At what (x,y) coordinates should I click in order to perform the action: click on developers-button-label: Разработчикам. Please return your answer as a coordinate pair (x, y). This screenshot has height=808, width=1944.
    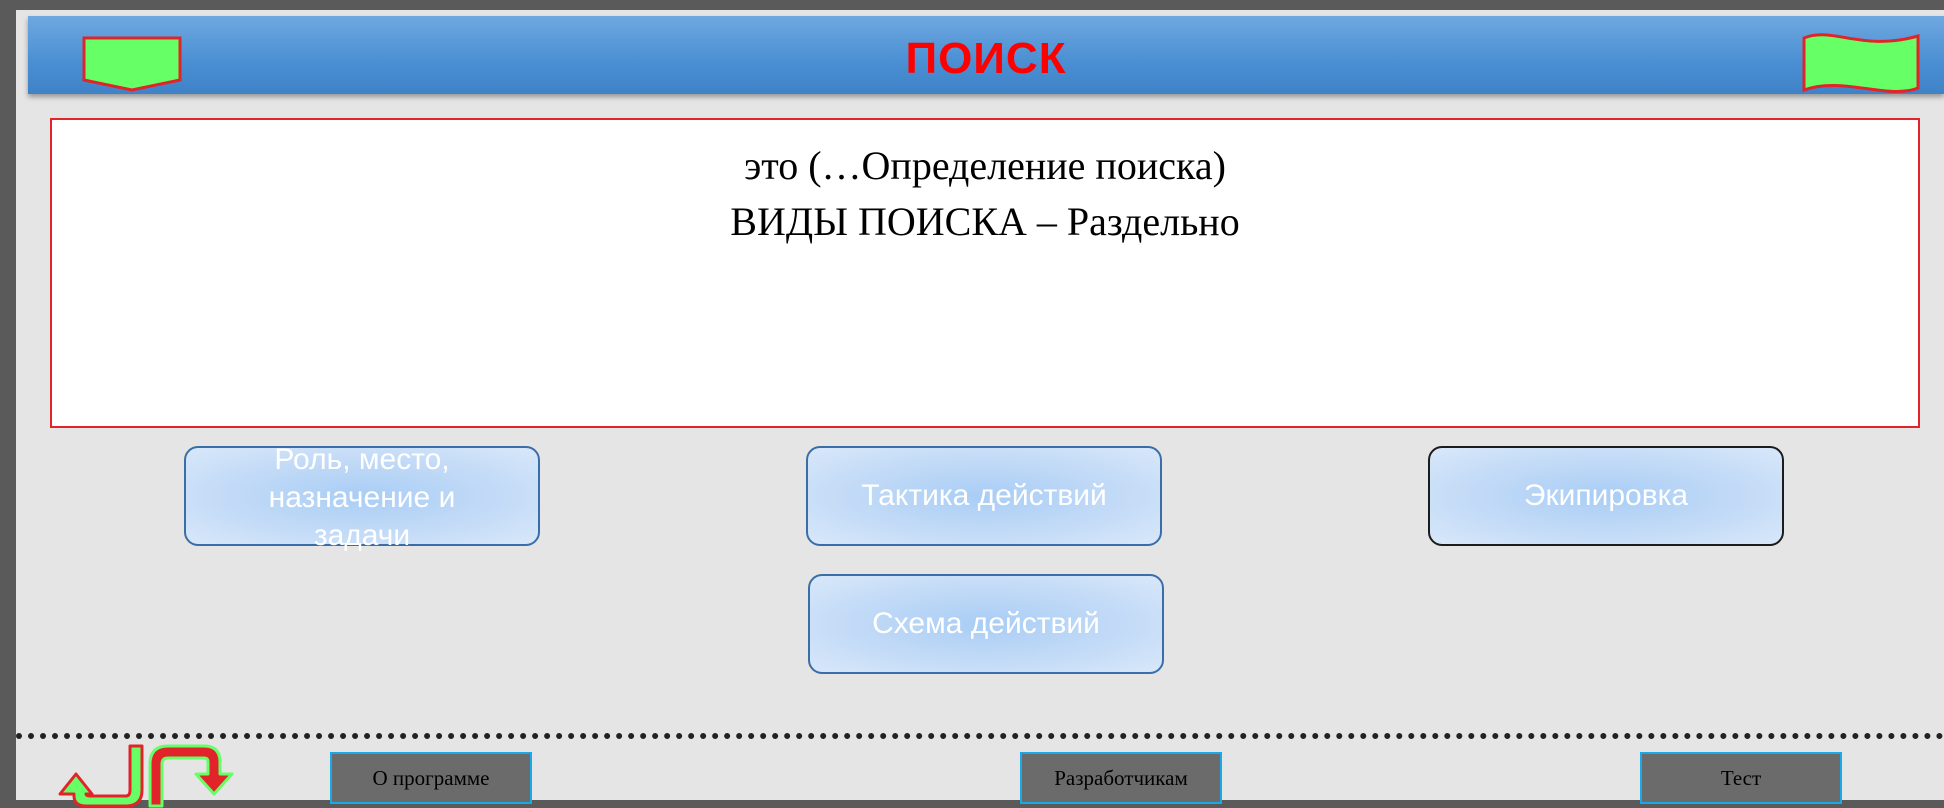
    Looking at the image, I should click on (1121, 777).